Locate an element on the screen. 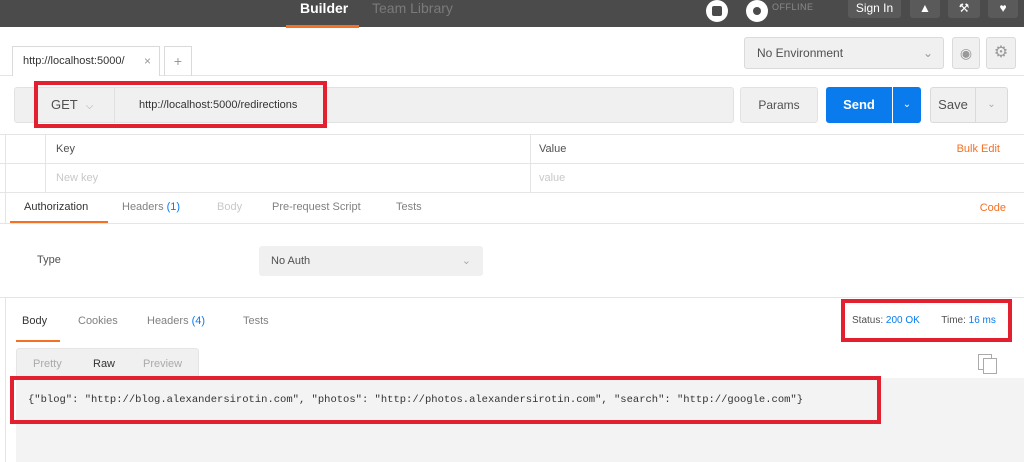 Image resolution: width=1024 pixels, height=462 pixels. view-tab-pretty: Pretty is located at coordinates (47, 364).